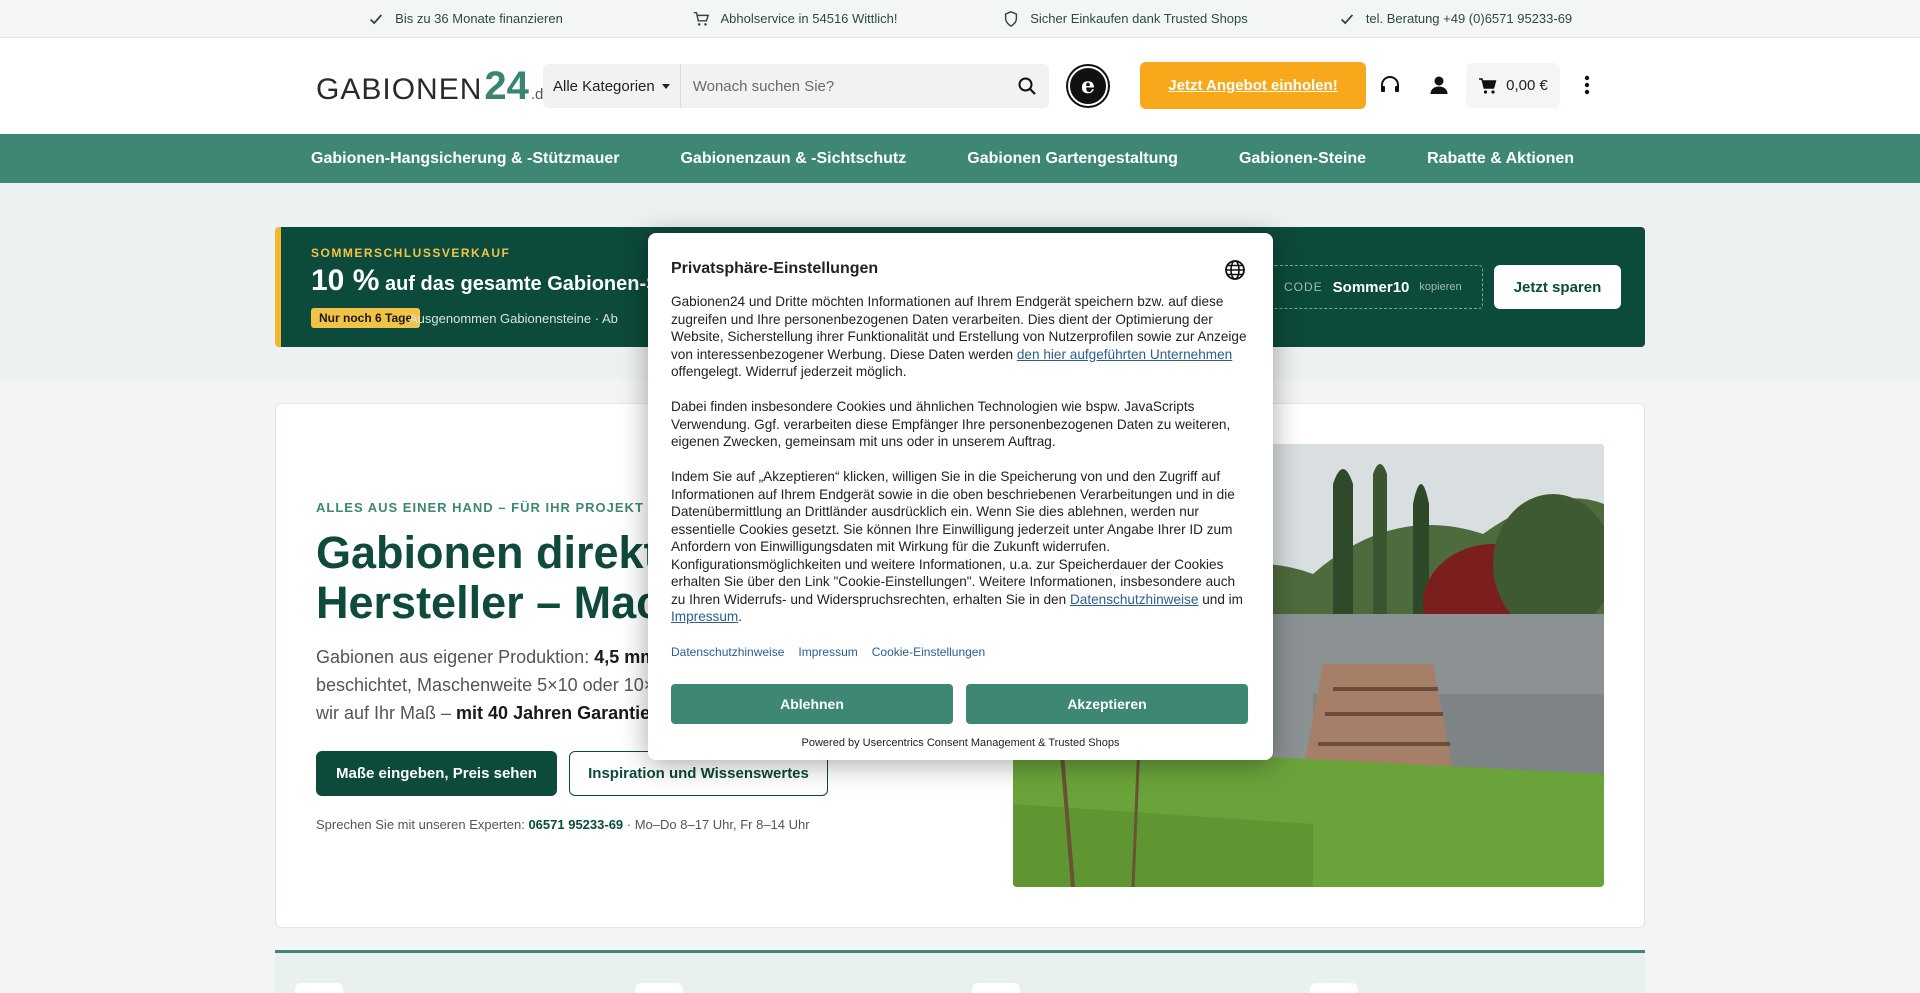 The height and width of the screenshot is (993, 1920). Describe the element at coordinates (727, 652) in the screenshot. I see `footer-link-privacy: Datenschutzhinweise` at that location.